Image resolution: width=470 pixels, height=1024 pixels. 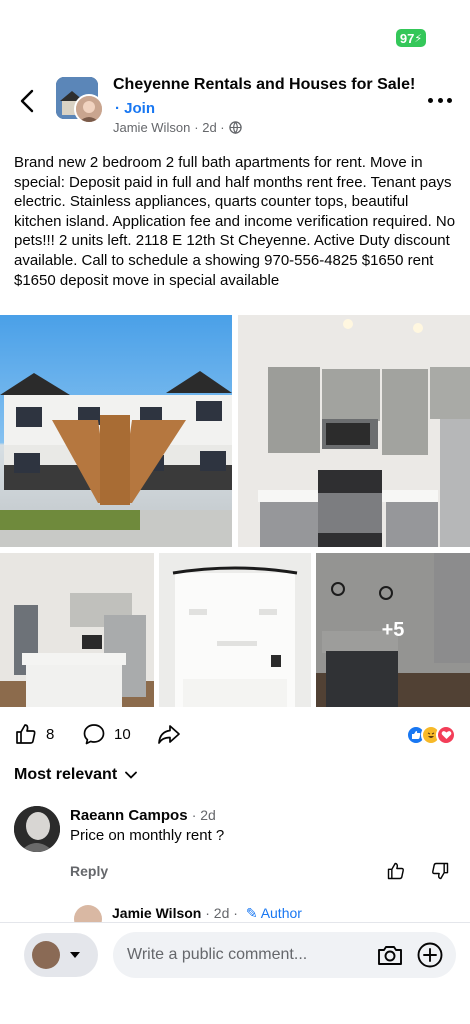 What do you see at coordinates (235, 127) in the screenshot?
I see `globe-icon` at bounding box center [235, 127].